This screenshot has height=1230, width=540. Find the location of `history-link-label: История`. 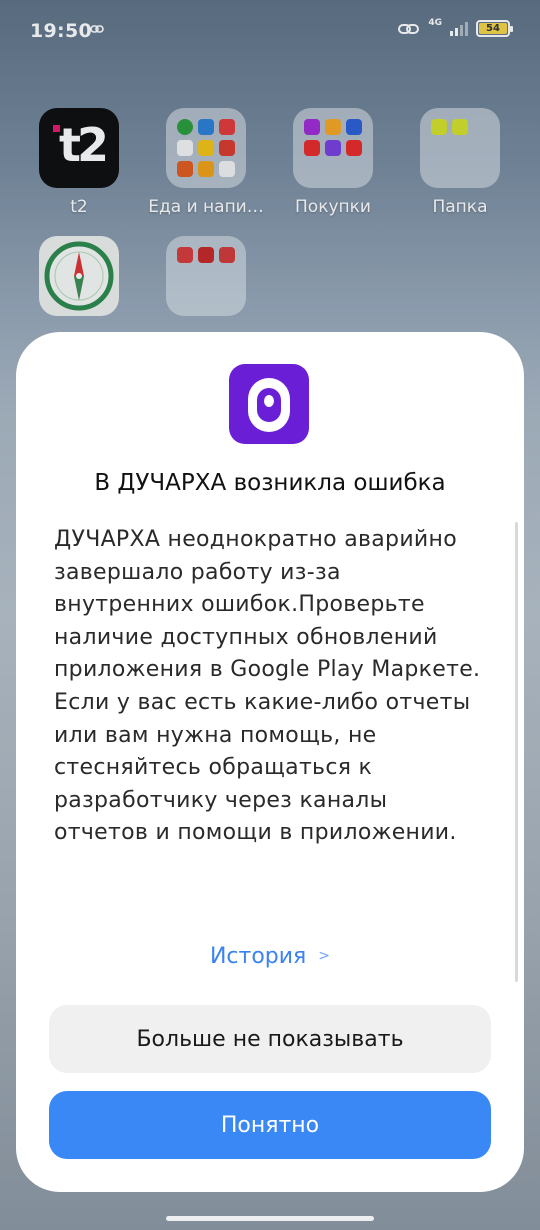

history-link-label: История is located at coordinates (258, 956).